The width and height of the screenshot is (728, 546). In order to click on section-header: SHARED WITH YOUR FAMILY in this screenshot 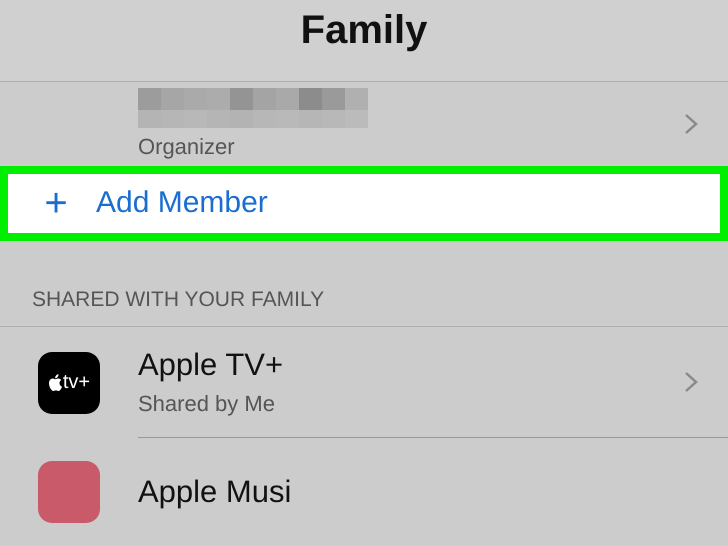, I will do `click(178, 300)`.